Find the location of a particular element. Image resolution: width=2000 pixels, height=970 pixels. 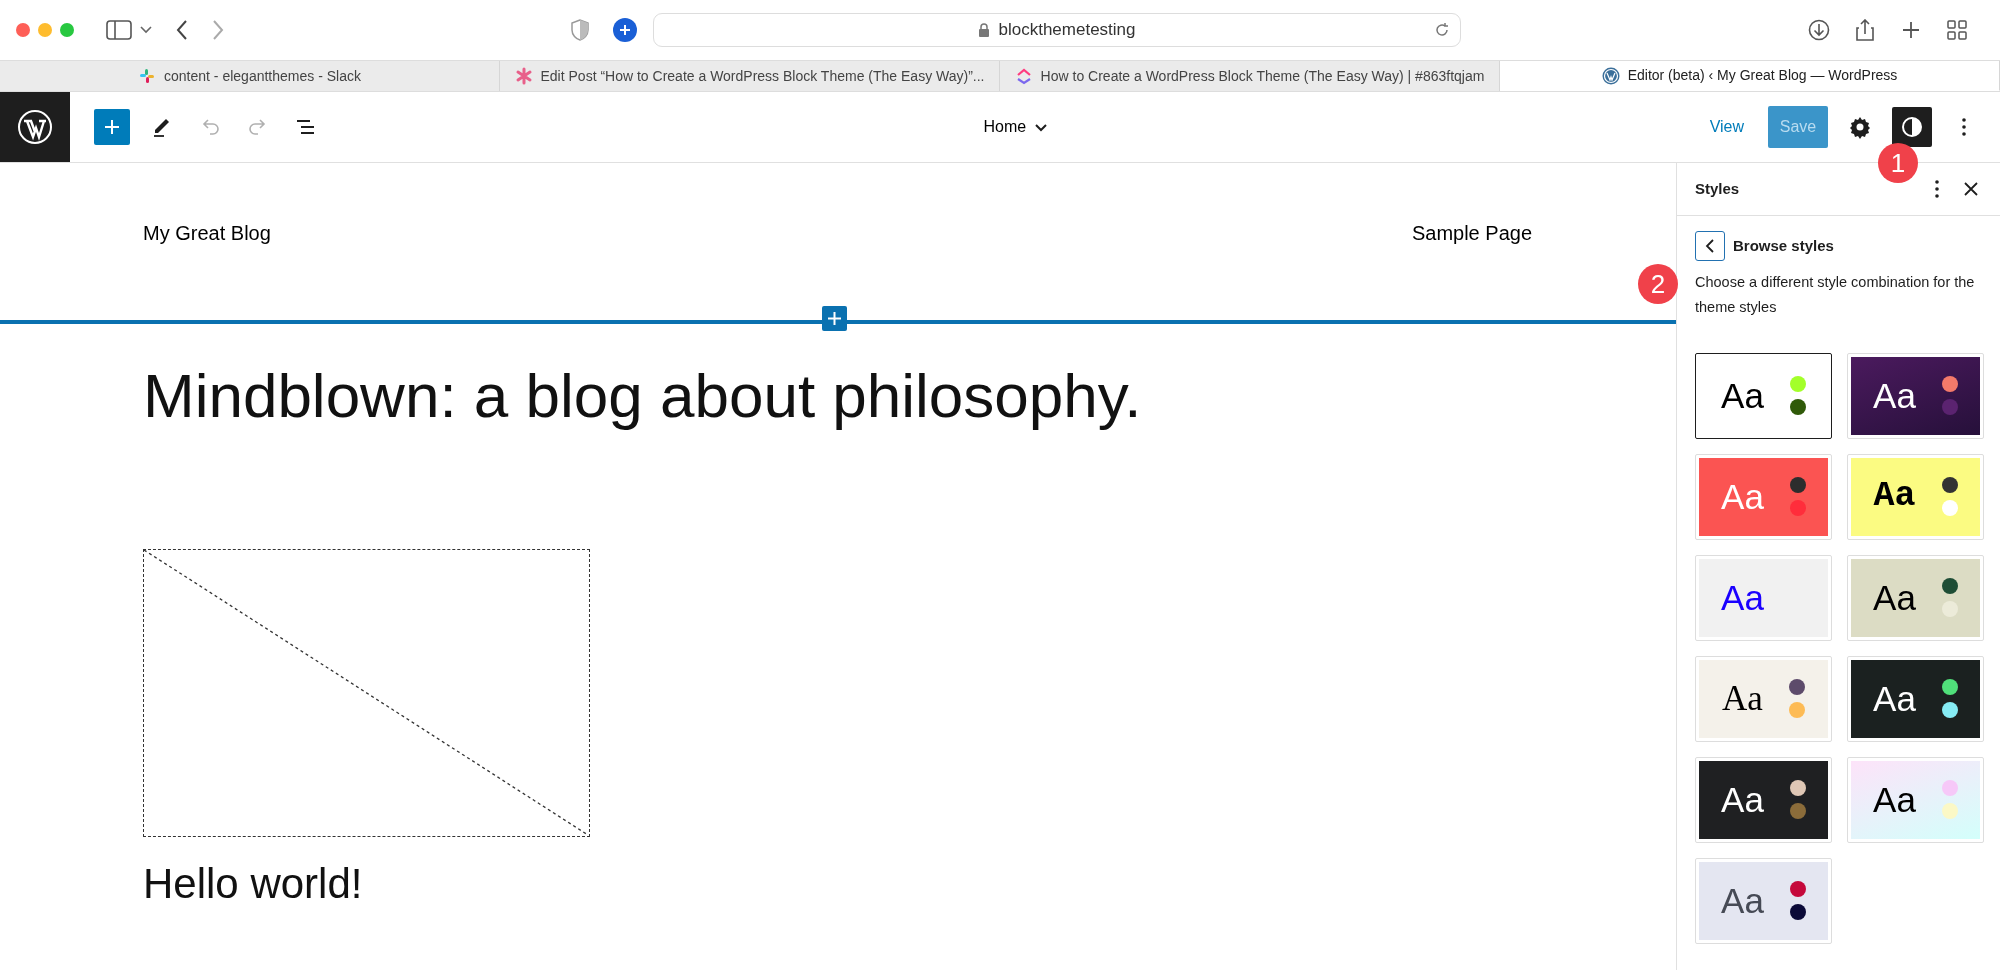

description-text: Choose a different style combination for the theme styles is located at coordinates (1835, 295).